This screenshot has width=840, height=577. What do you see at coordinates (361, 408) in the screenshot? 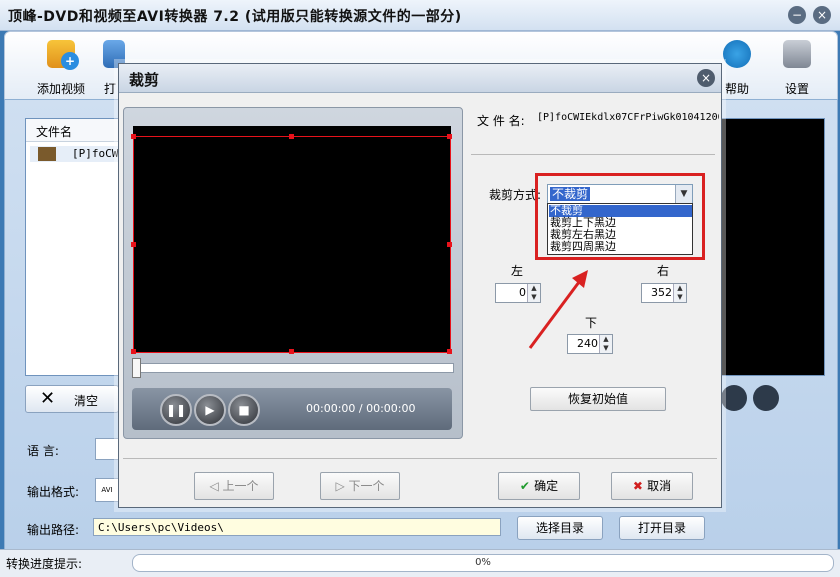
I see `timecode: 00:00:00 / 00:00:00` at bounding box center [361, 408].